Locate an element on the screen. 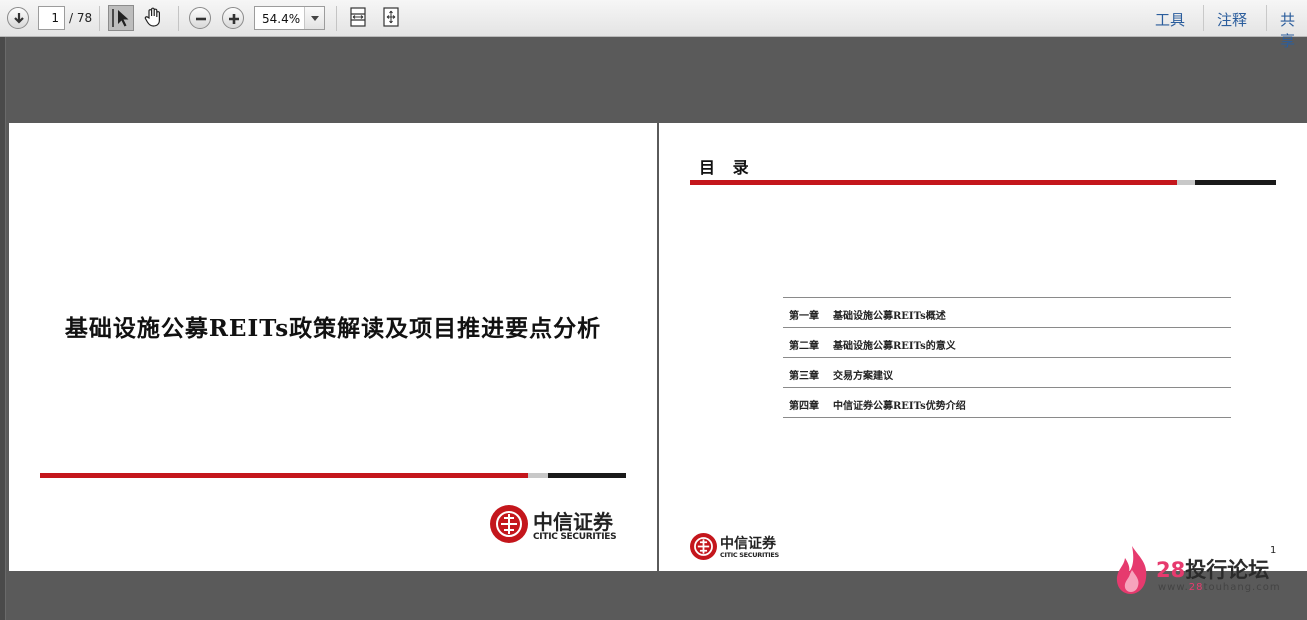 The height and width of the screenshot is (620, 1307). zoom-value: 54.4% is located at coordinates (281, 19).